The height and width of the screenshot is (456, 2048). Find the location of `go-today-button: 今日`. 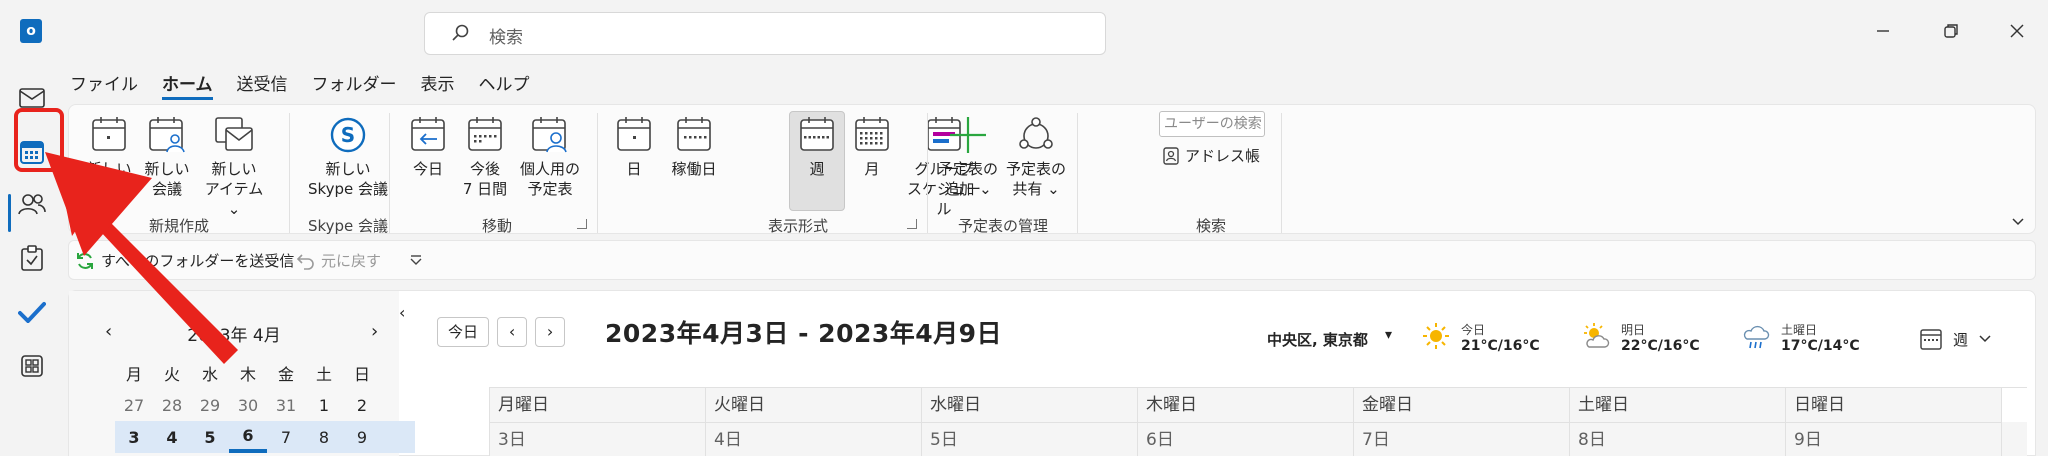

go-today-button: 今日 is located at coordinates (463, 332).